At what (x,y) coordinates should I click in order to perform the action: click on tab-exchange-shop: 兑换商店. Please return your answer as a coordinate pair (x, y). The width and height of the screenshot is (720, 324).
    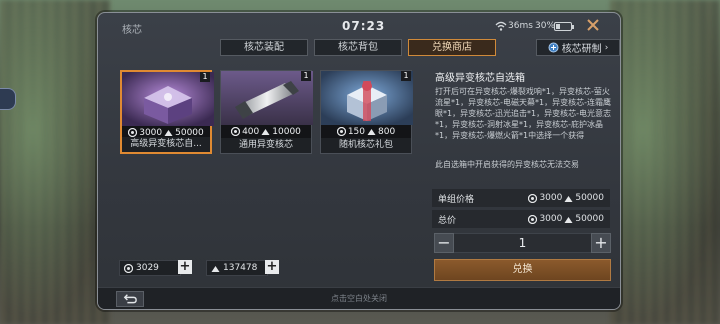
    Looking at the image, I should click on (452, 47).